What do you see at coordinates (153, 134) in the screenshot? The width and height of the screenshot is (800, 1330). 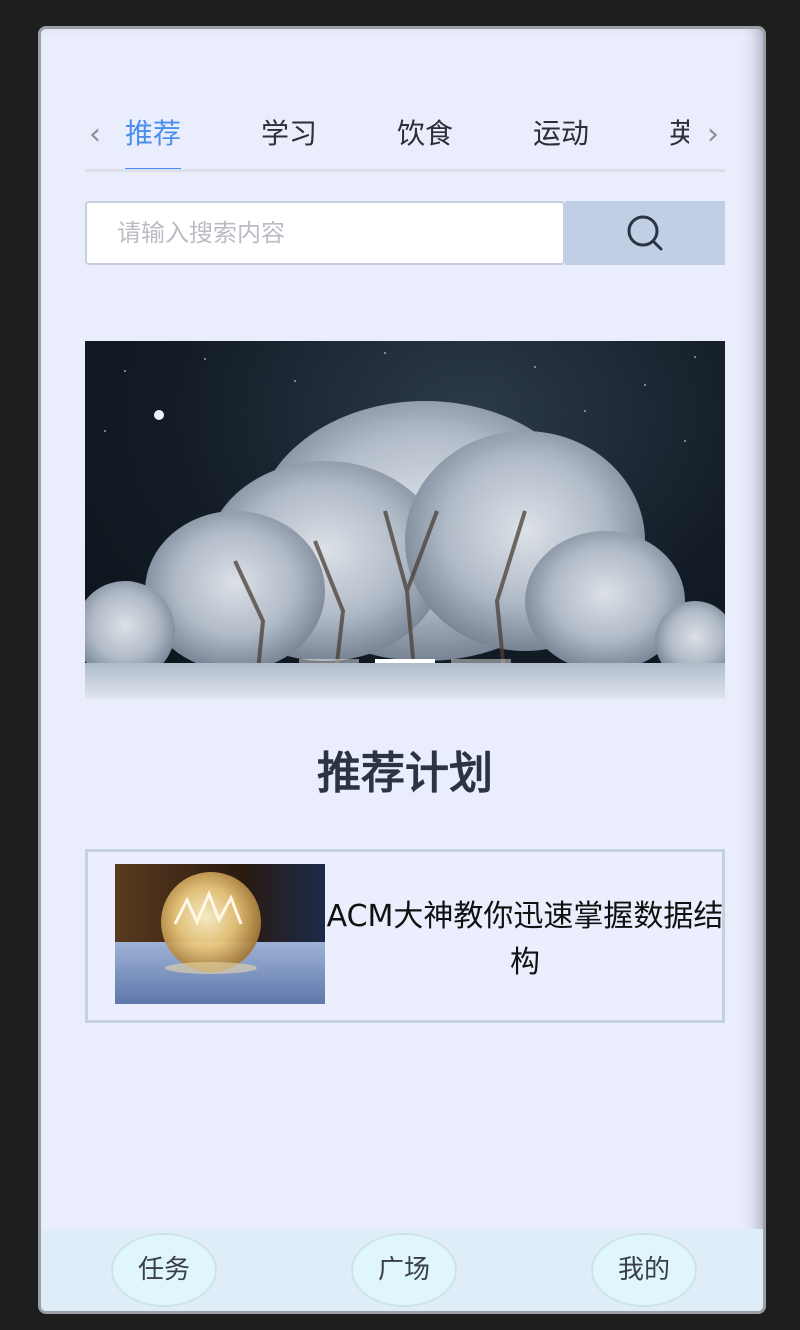 I see `tab-recommend: 推荐` at bounding box center [153, 134].